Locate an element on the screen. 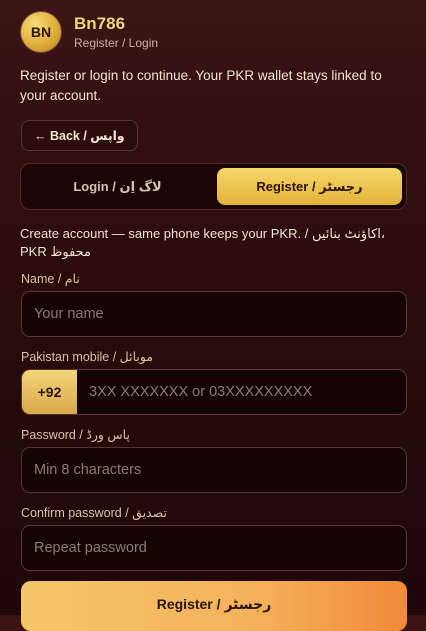 Image resolution: width=426 pixels, height=631 pixels. back-button: ← Back / واپس is located at coordinates (79, 135).